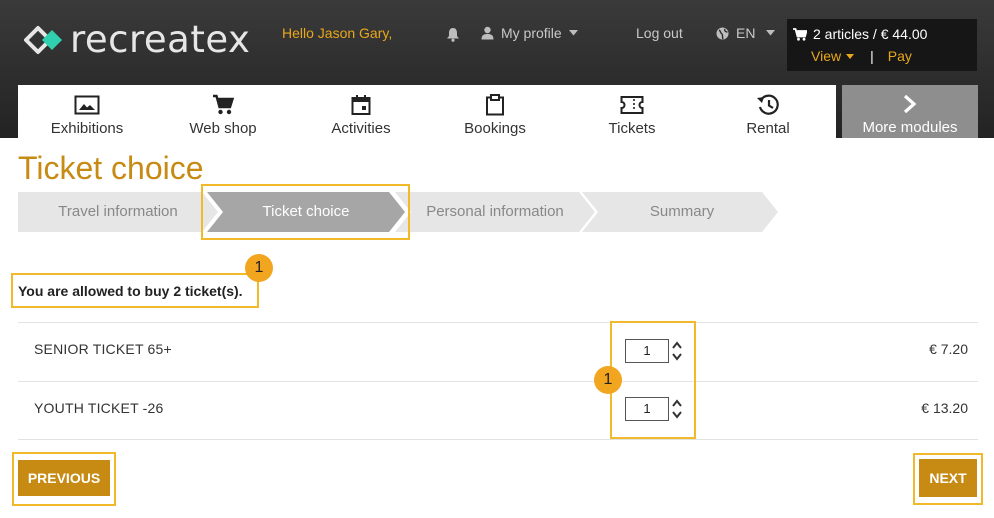  Describe the element at coordinates (99, 408) in the screenshot. I see `ticket-name: YOUTH TICKET -26` at that location.